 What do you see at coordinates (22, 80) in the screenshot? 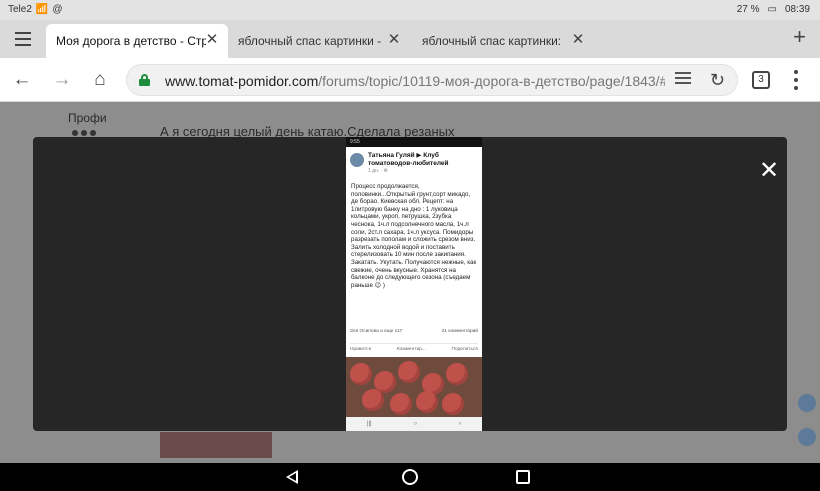
I see `back-arrow-icon: ←` at bounding box center [22, 80].